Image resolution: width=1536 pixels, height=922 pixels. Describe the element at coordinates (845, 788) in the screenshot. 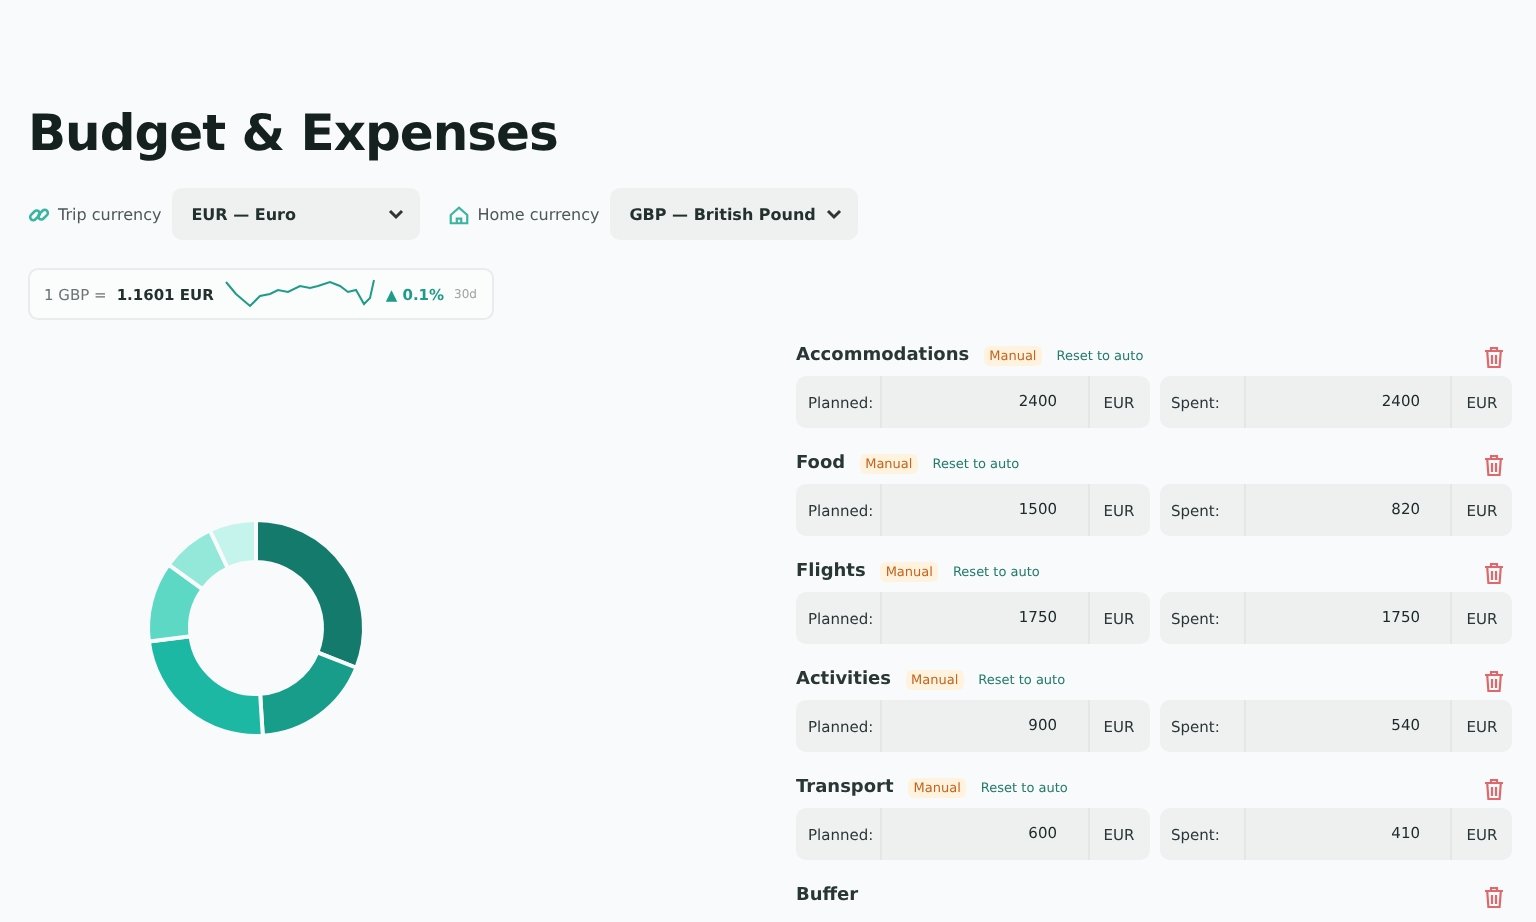

I see `category-name: Transport` at that location.